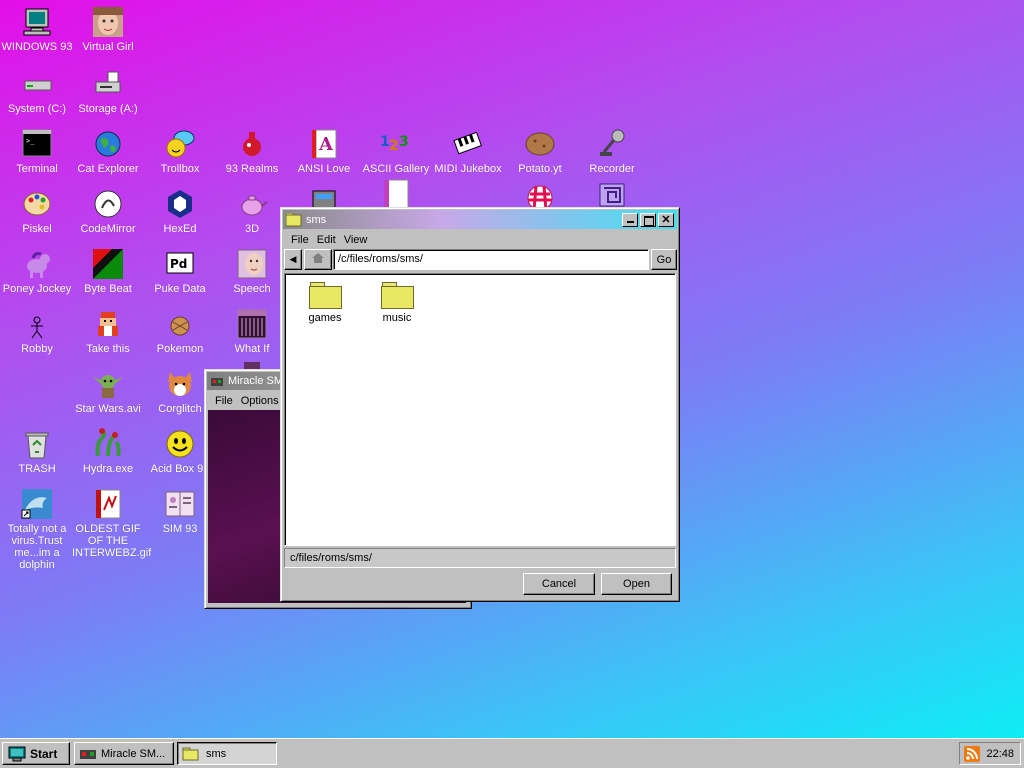 The height and width of the screenshot is (768, 1024). Describe the element at coordinates (37, 29) in the screenshot. I see `desktop-icon-windows93: WINDOWS 93` at that location.